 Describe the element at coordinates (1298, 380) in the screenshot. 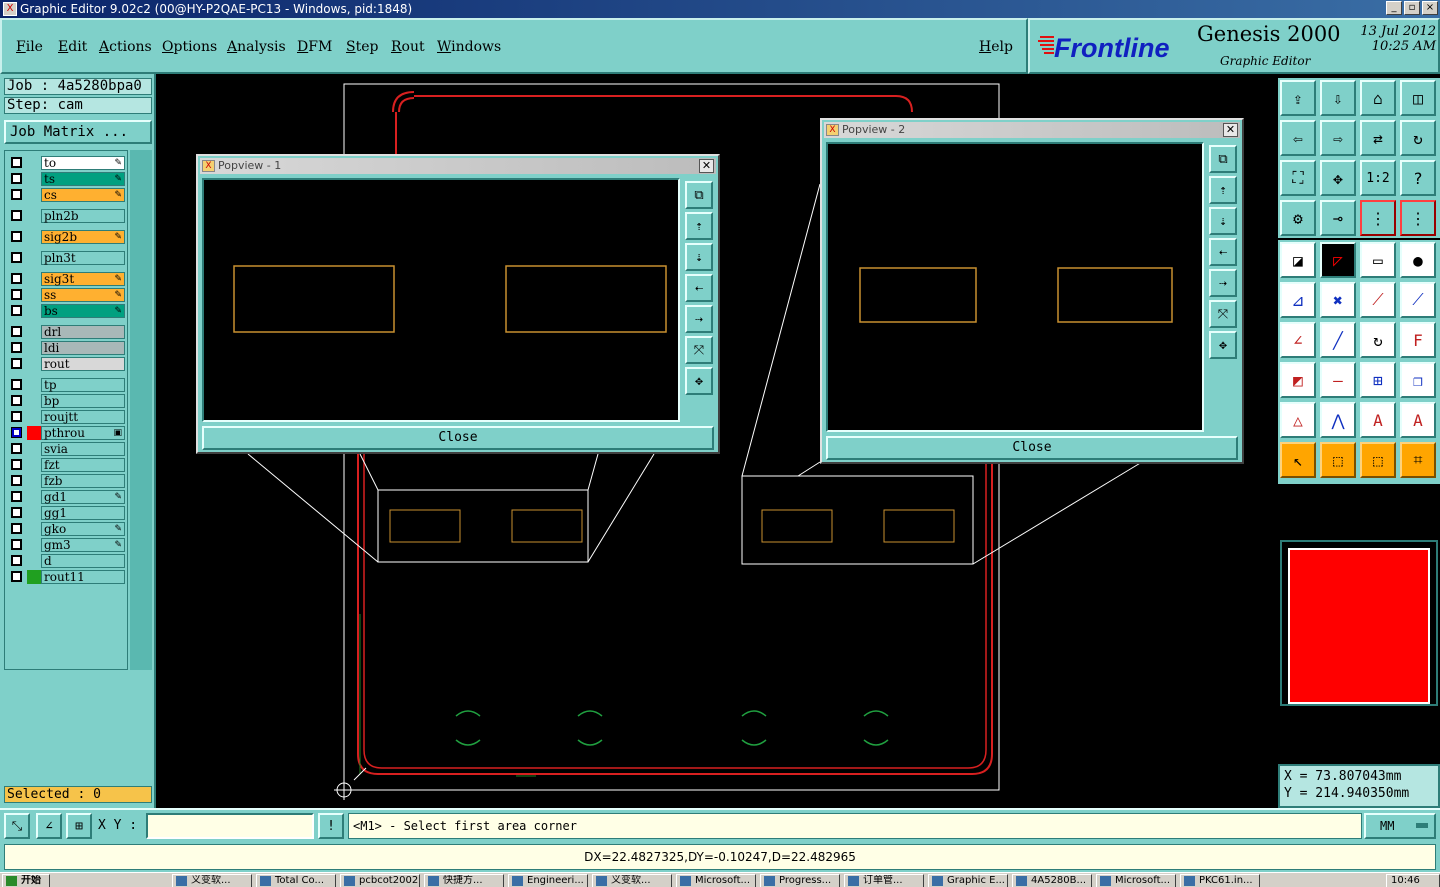

I see `shape-add-icon: ◩` at that location.